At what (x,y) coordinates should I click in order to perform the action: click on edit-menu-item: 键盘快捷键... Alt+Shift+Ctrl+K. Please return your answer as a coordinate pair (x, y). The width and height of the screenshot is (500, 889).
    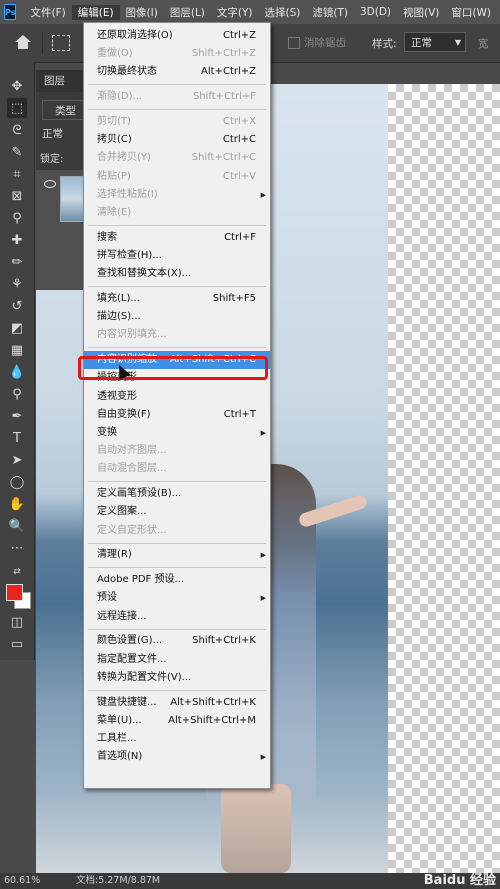
    Looking at the image, I should click on (177, 703).